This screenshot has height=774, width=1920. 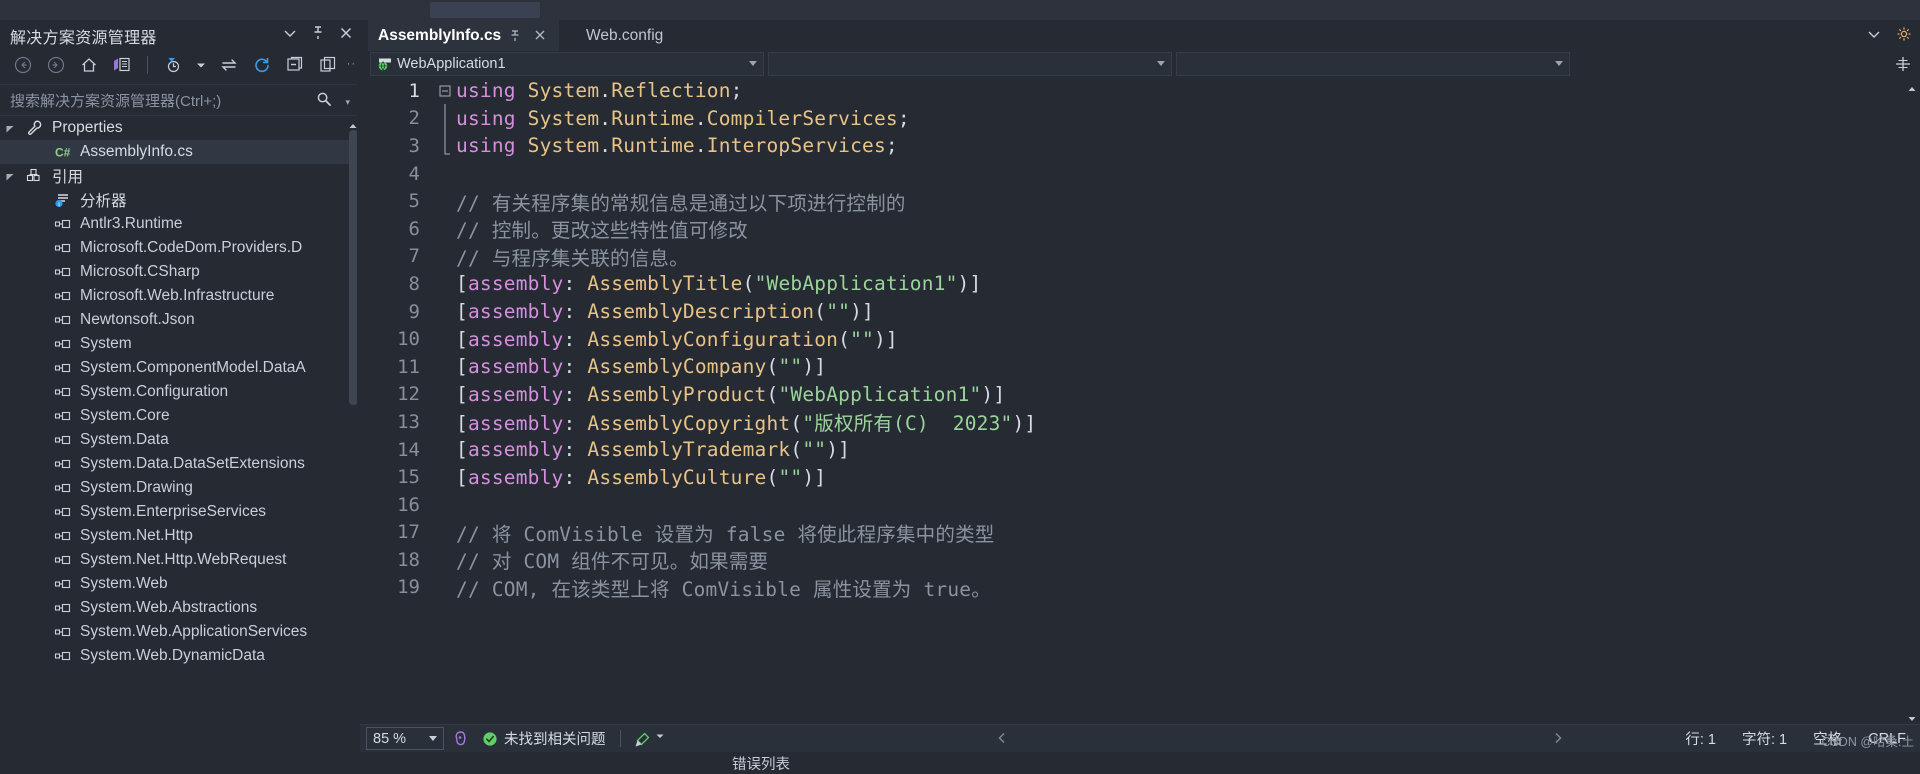 What do you see at coordinates (176, 368) in the screenshot?
I see `tree-item: System.ComponentModel.DataA` at bounding box center [176, 368].